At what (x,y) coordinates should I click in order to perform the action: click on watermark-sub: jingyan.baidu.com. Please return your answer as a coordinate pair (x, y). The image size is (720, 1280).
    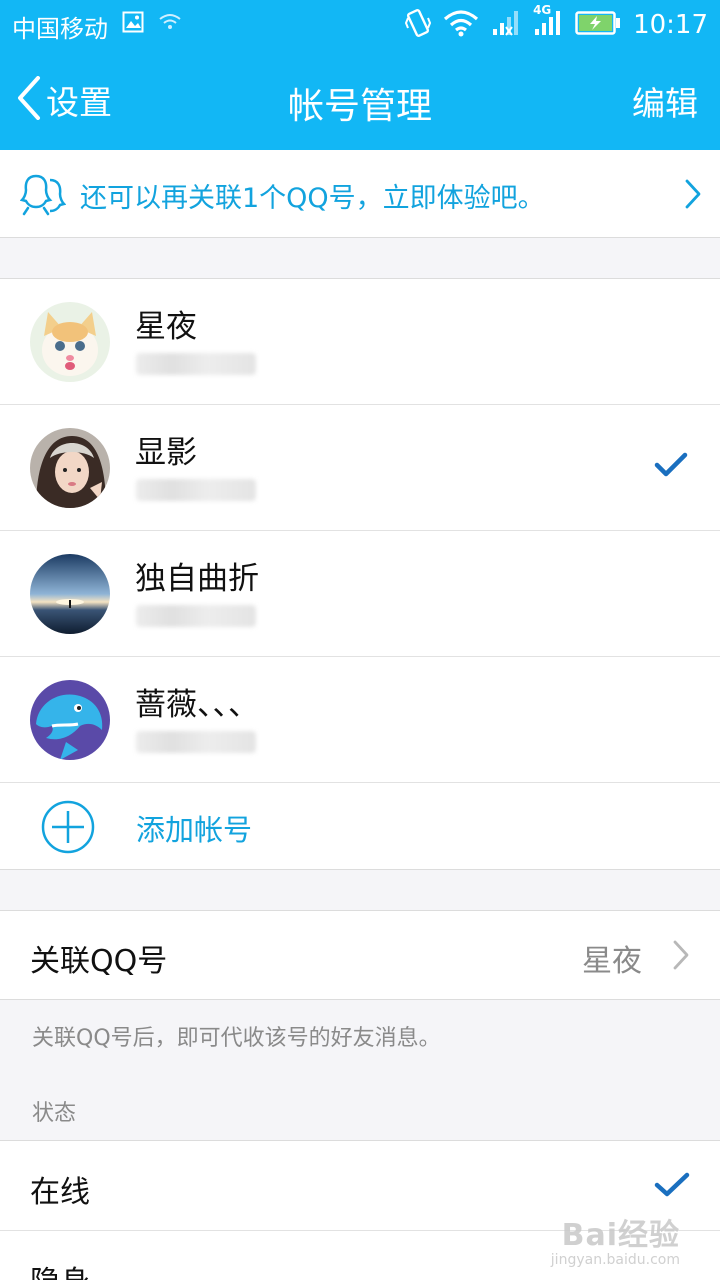
    Looking at the image, I should click on (615, 1260).